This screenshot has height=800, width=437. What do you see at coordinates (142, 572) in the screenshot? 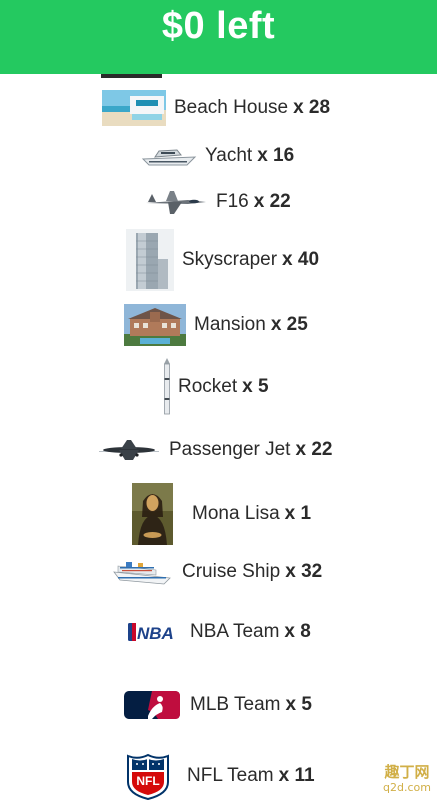
I see `cruise-ship-photo-icon` at bounding box center [142, 572].